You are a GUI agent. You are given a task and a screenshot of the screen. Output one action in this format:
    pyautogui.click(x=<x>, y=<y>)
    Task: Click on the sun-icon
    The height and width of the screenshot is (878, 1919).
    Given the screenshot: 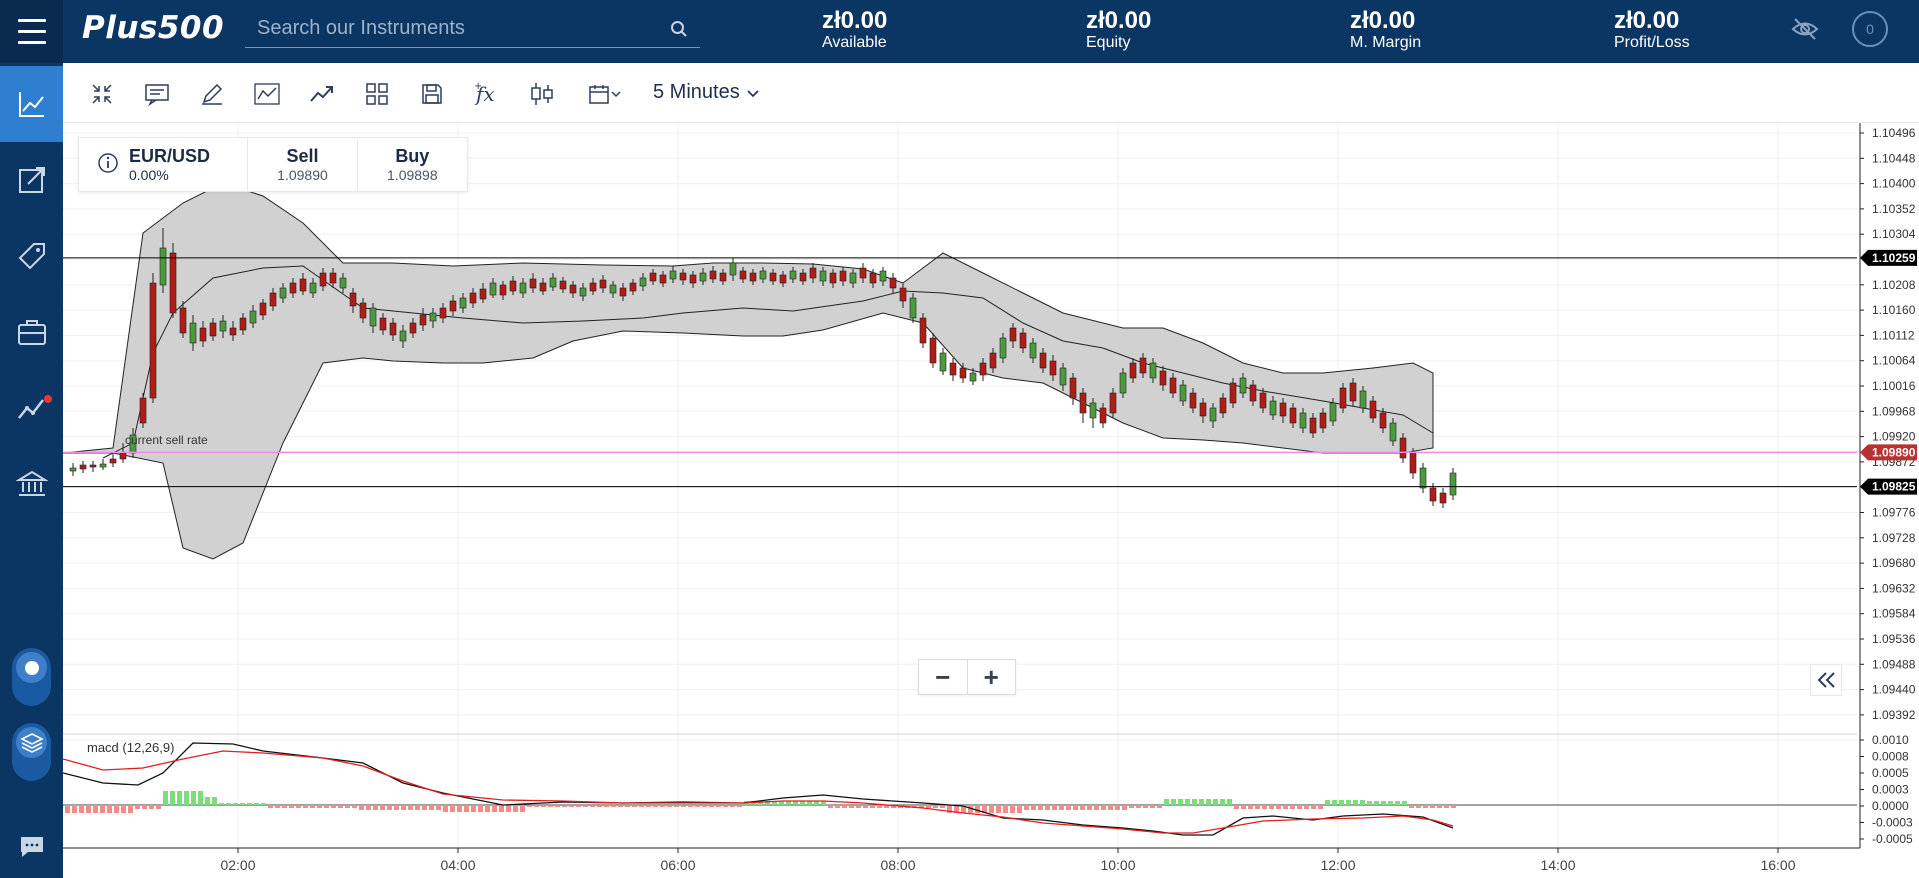 What is the action you would take?
    pyautogui.click(x=31, y=667)
    